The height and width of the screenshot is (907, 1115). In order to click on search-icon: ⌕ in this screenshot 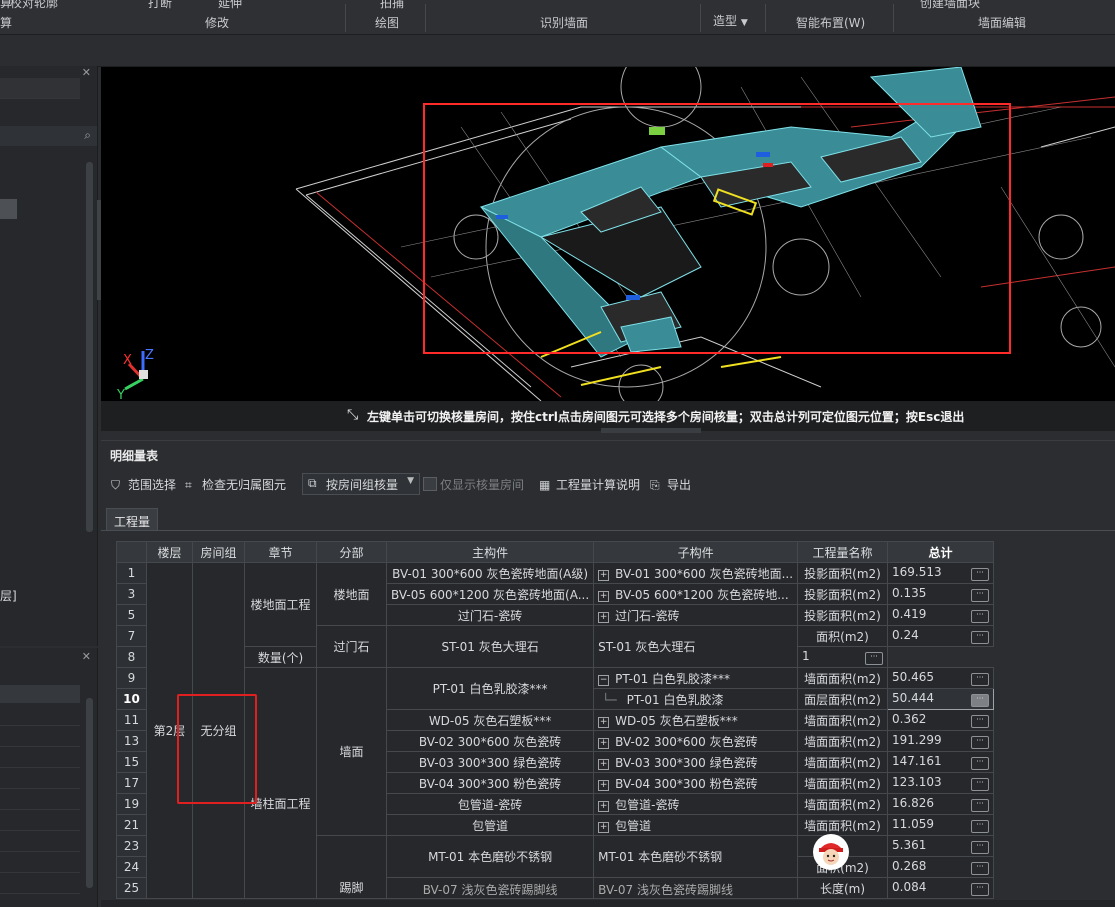, I will do `click(87, 135)`.